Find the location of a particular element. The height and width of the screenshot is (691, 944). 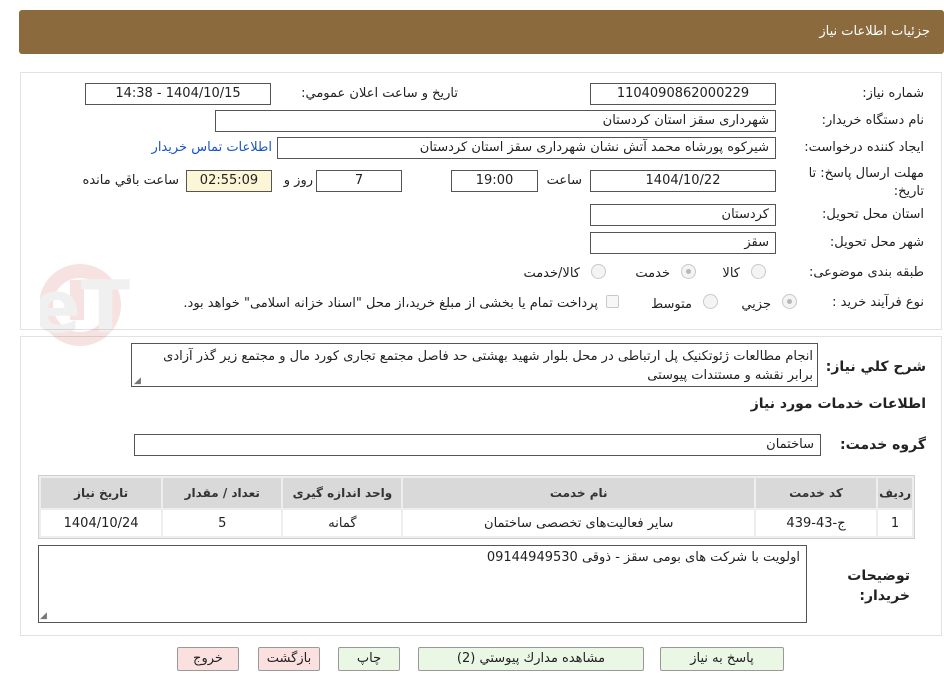

notes-label: توضيحات خريدار: is located at coordinates (878, 586).